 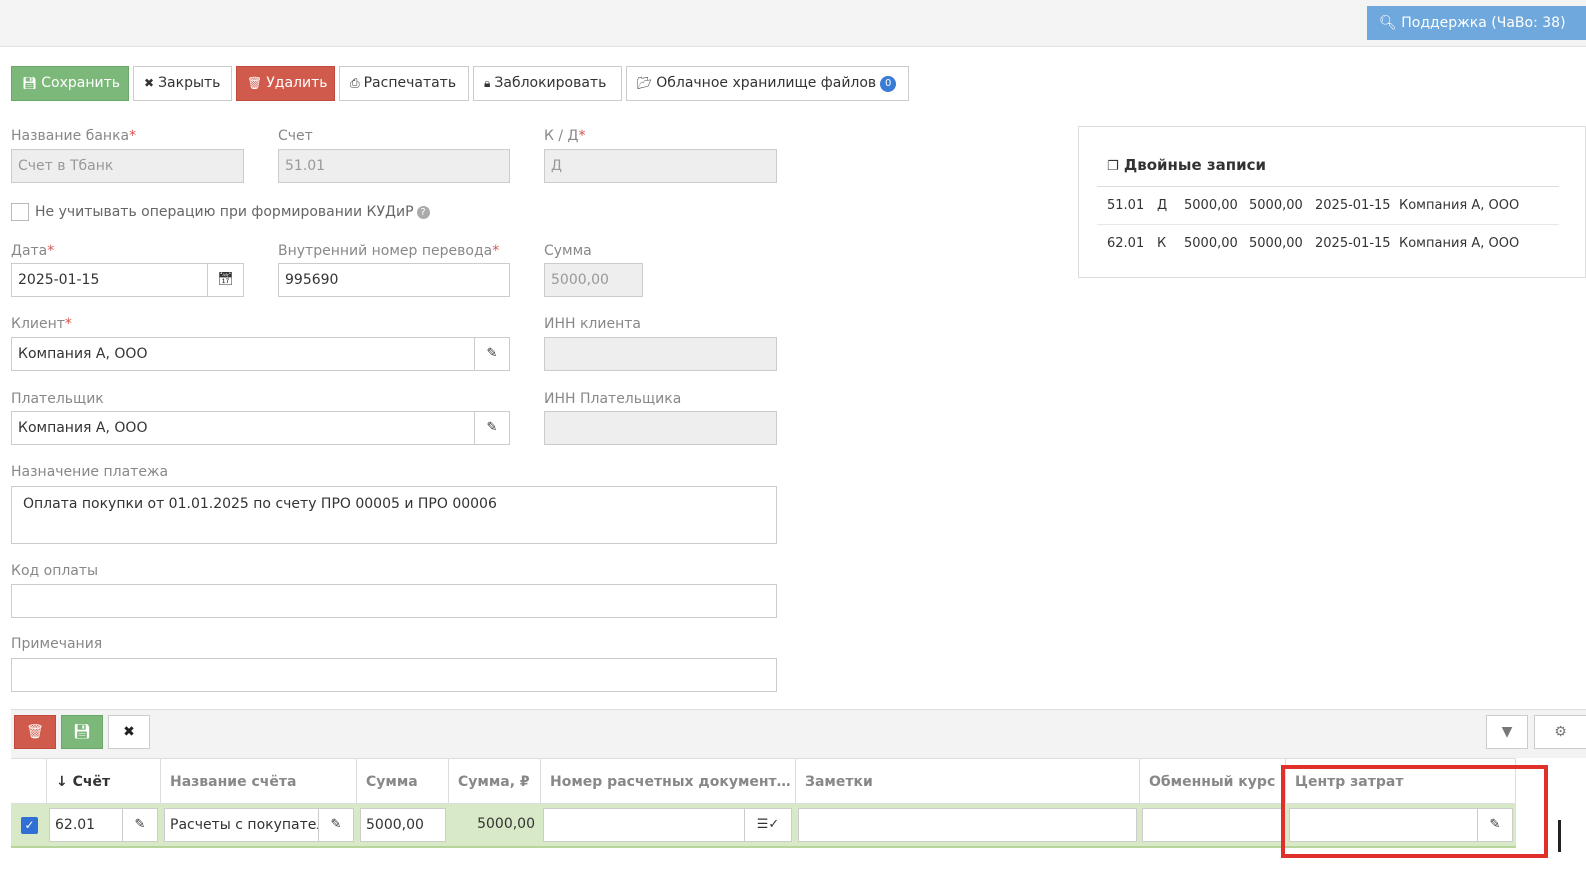 What do you see at coordinates (1213, 782) in the screenshot?
I see `column-header-rate: Обменный курс` at bounding box center [1213, 782].